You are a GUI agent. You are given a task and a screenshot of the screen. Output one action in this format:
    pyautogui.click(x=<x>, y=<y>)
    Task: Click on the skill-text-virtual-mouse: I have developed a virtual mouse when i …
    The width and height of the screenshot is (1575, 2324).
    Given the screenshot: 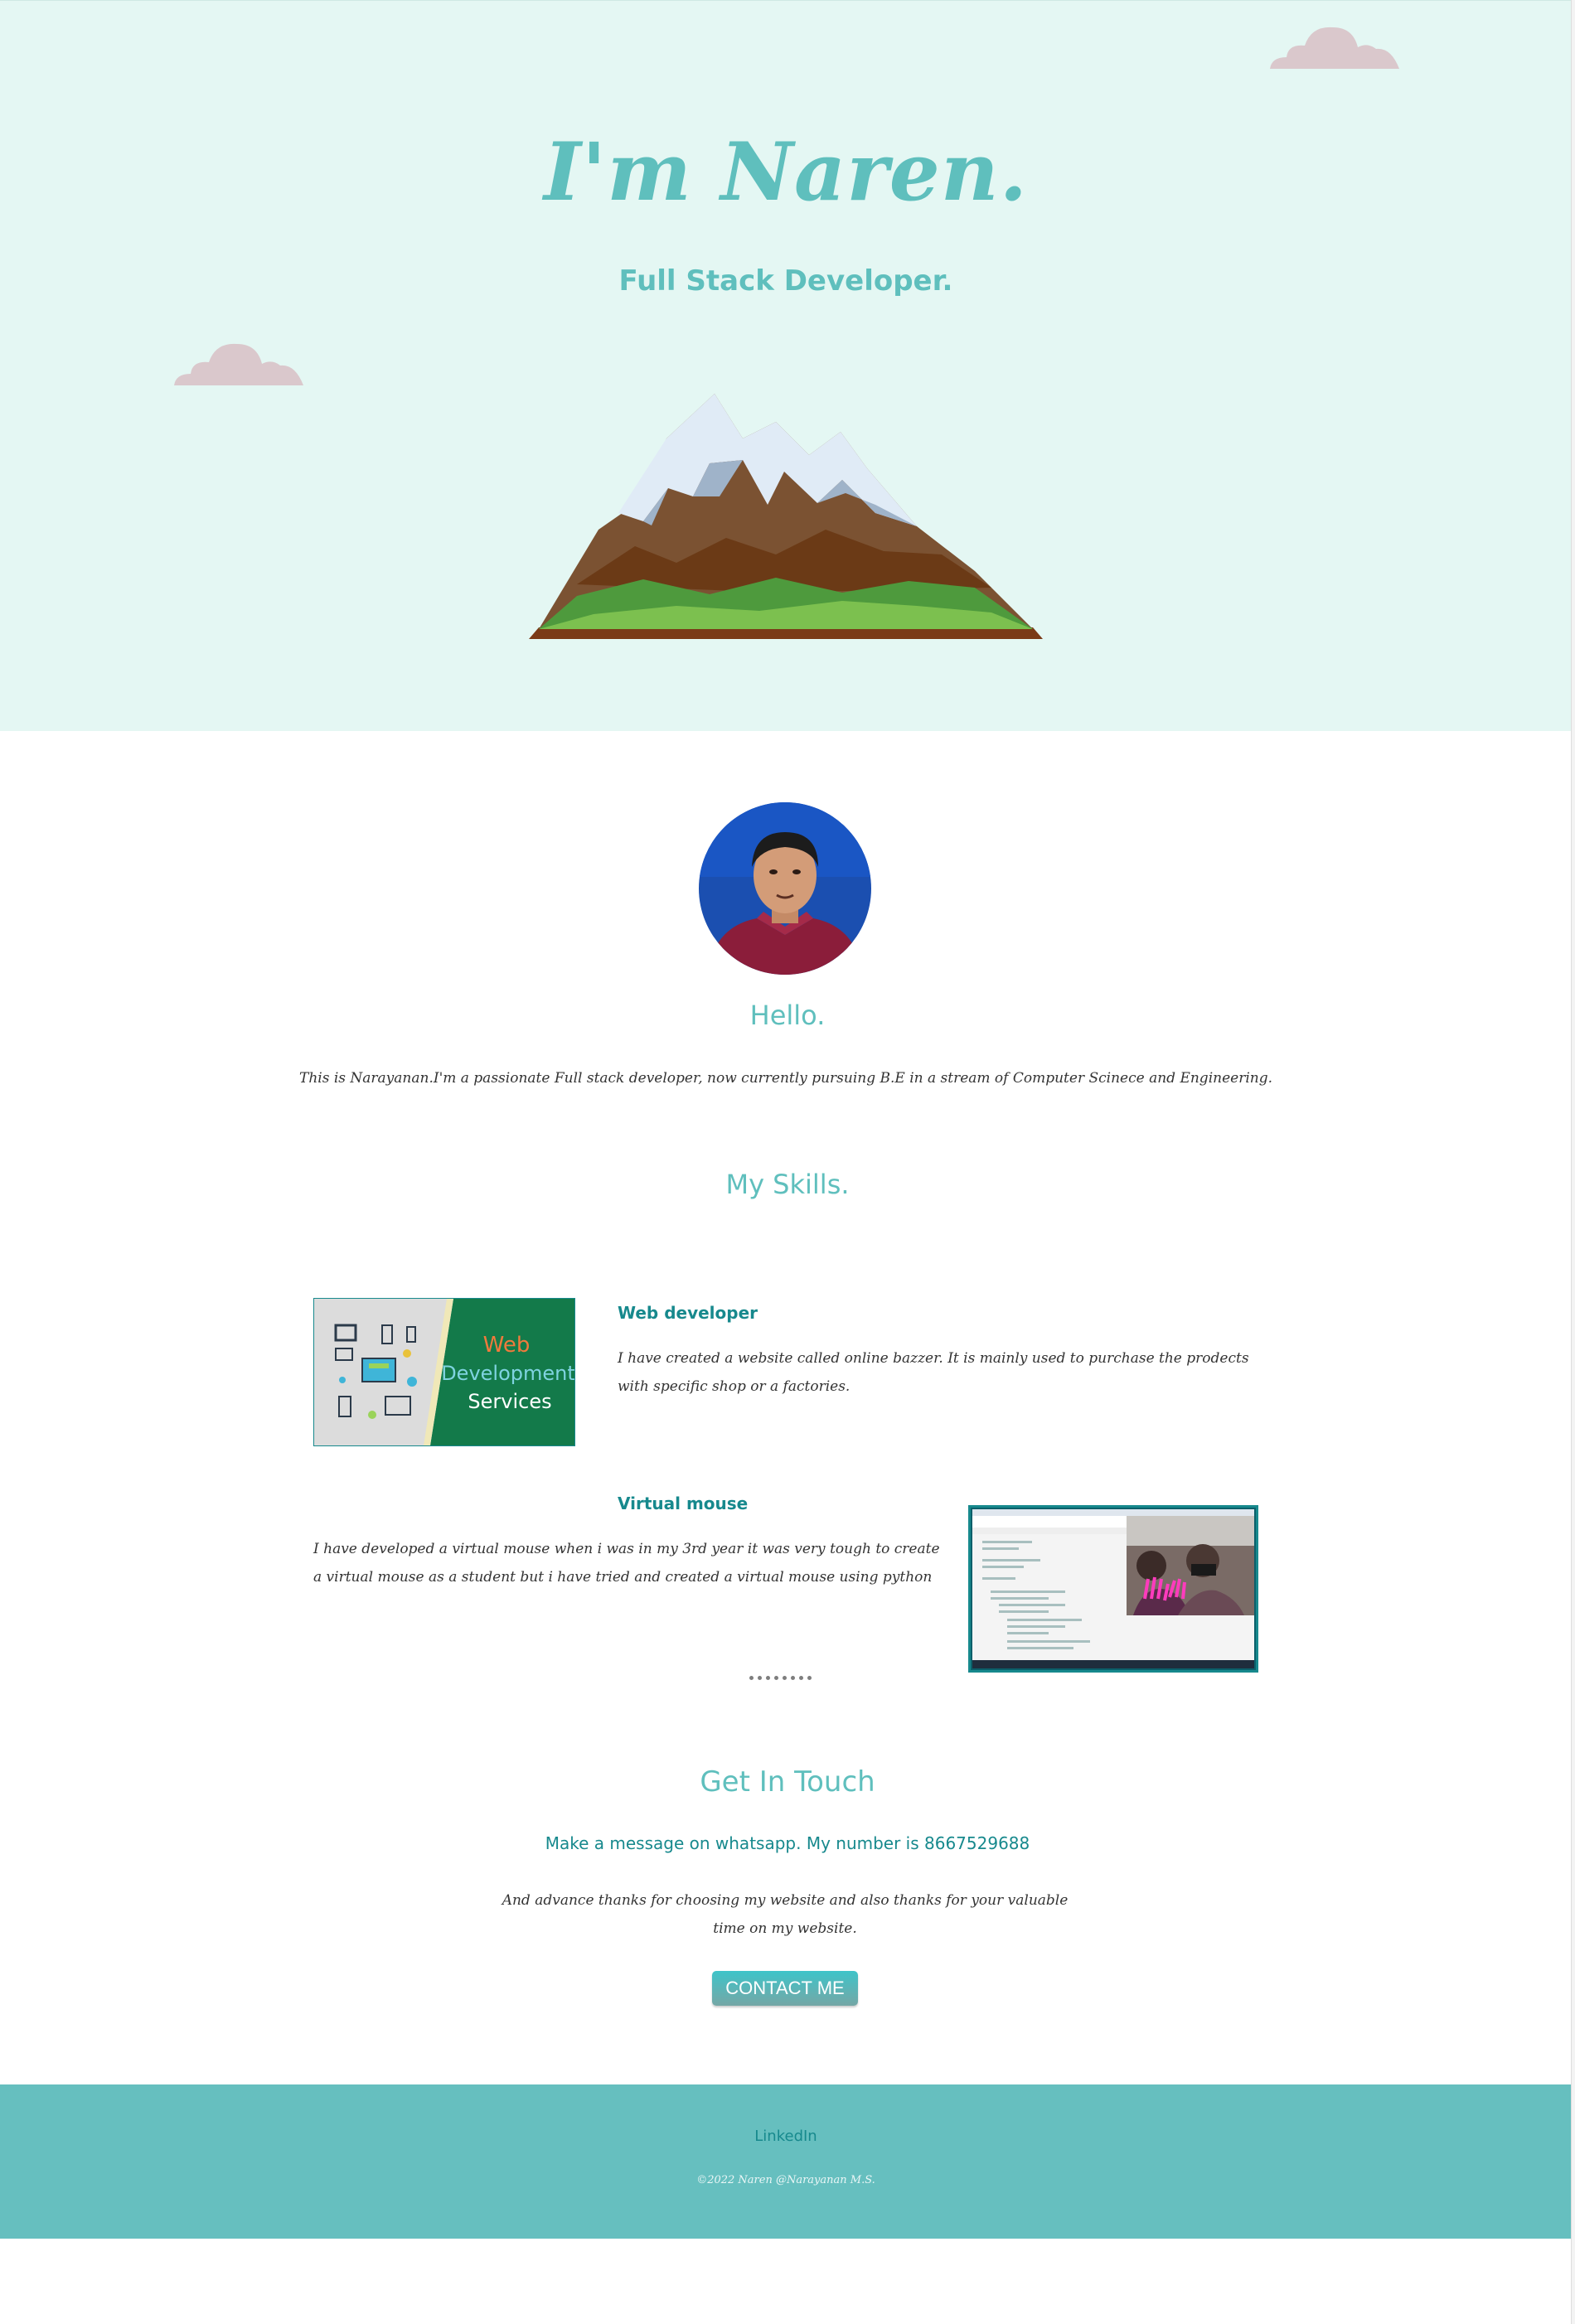 What is the action you would take?
    pyautogui.click(x=626, y=1563)
    